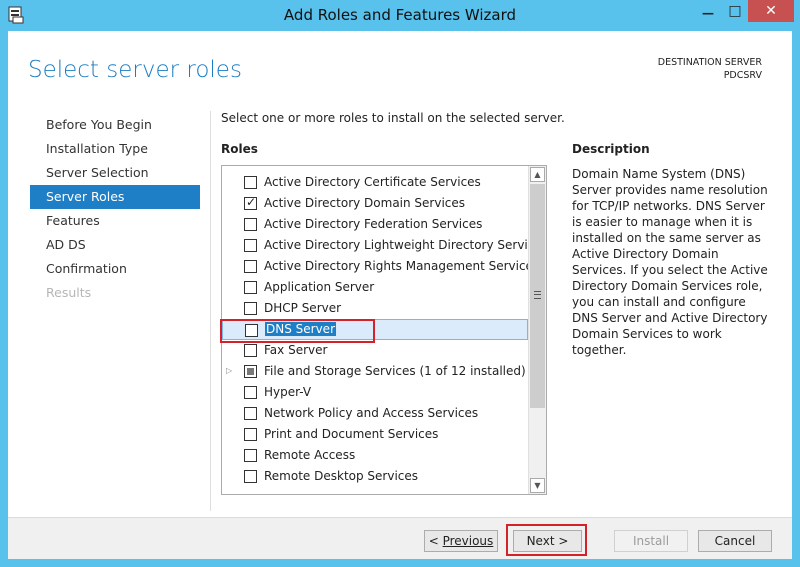 The height and width of the screenshot is (567, 800). What do you see at coordinates (371, 413) in the screenshot?
I see `role-label: Network Policy and Access Services` at bounding box center [371, 413].